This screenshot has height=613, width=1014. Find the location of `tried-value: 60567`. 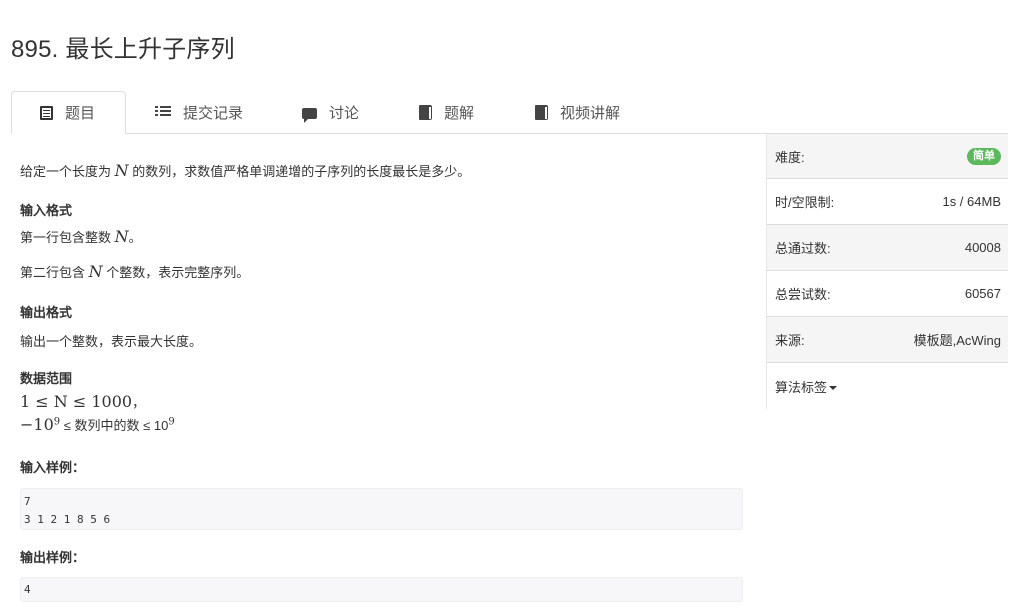

tried-value: 60567 is located at coordinates (982, 293).